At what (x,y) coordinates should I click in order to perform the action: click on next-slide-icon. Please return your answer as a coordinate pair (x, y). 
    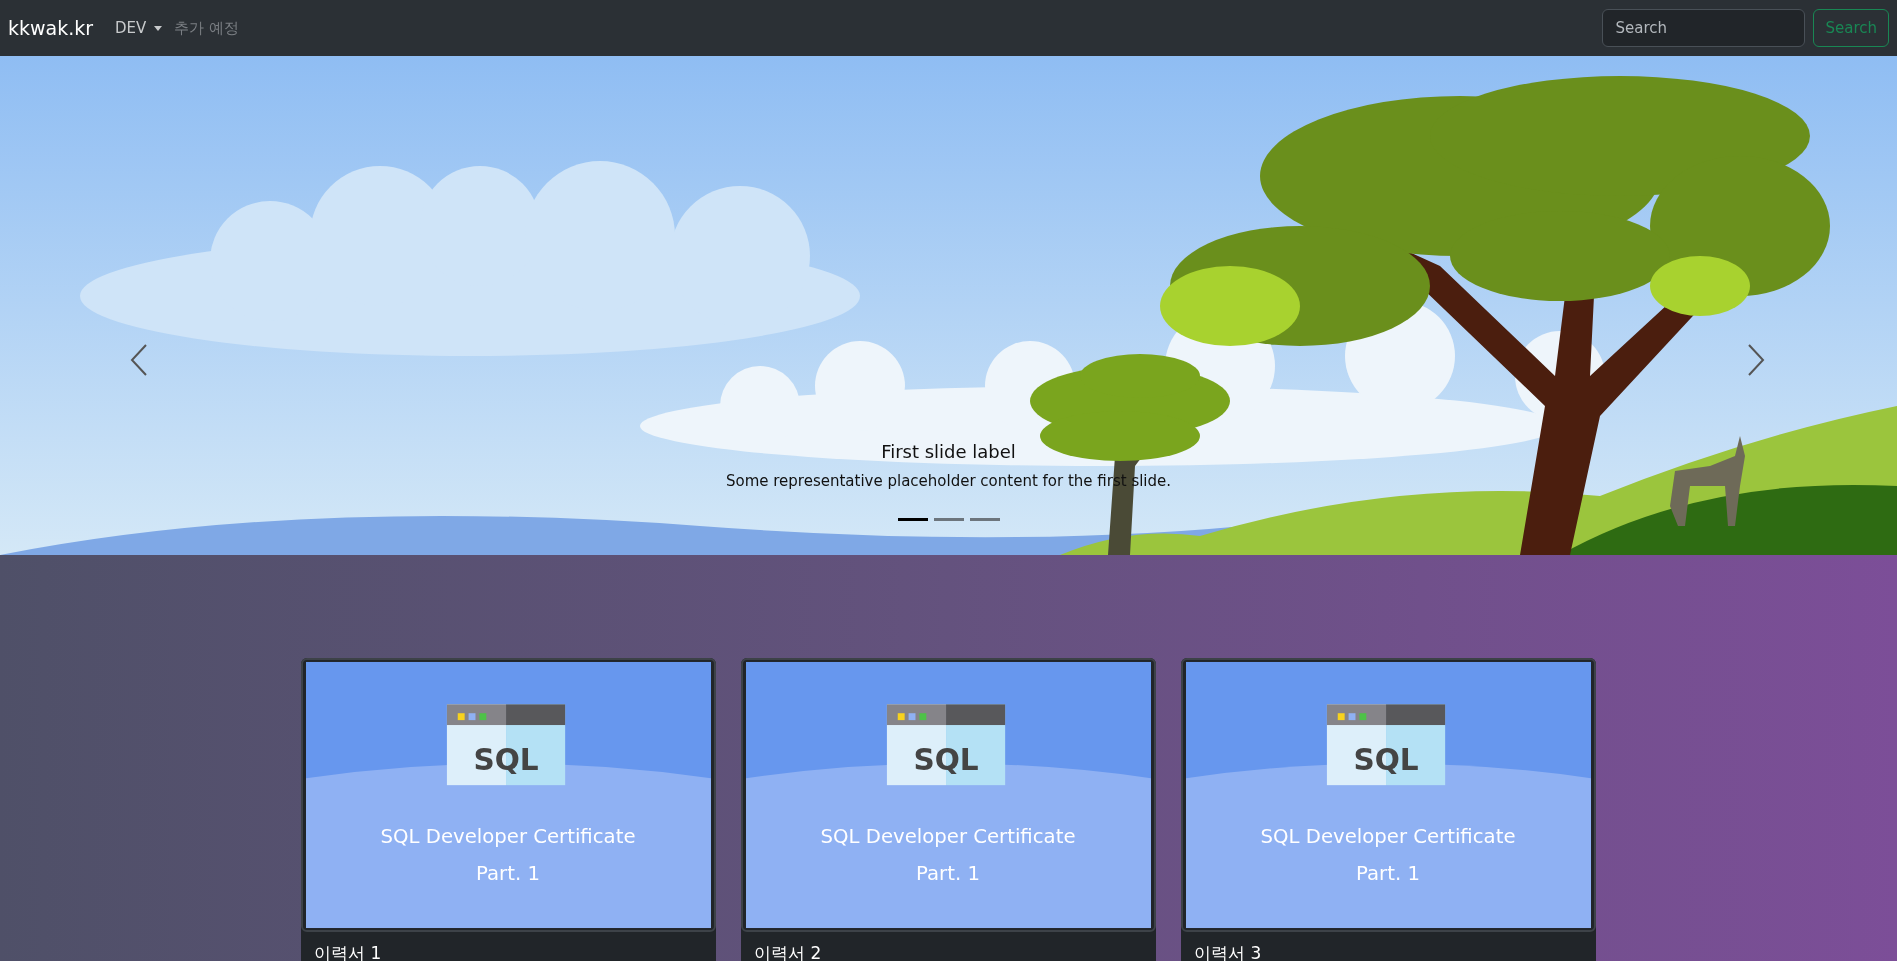
    Looking at the image, I should click on (1756, 360).